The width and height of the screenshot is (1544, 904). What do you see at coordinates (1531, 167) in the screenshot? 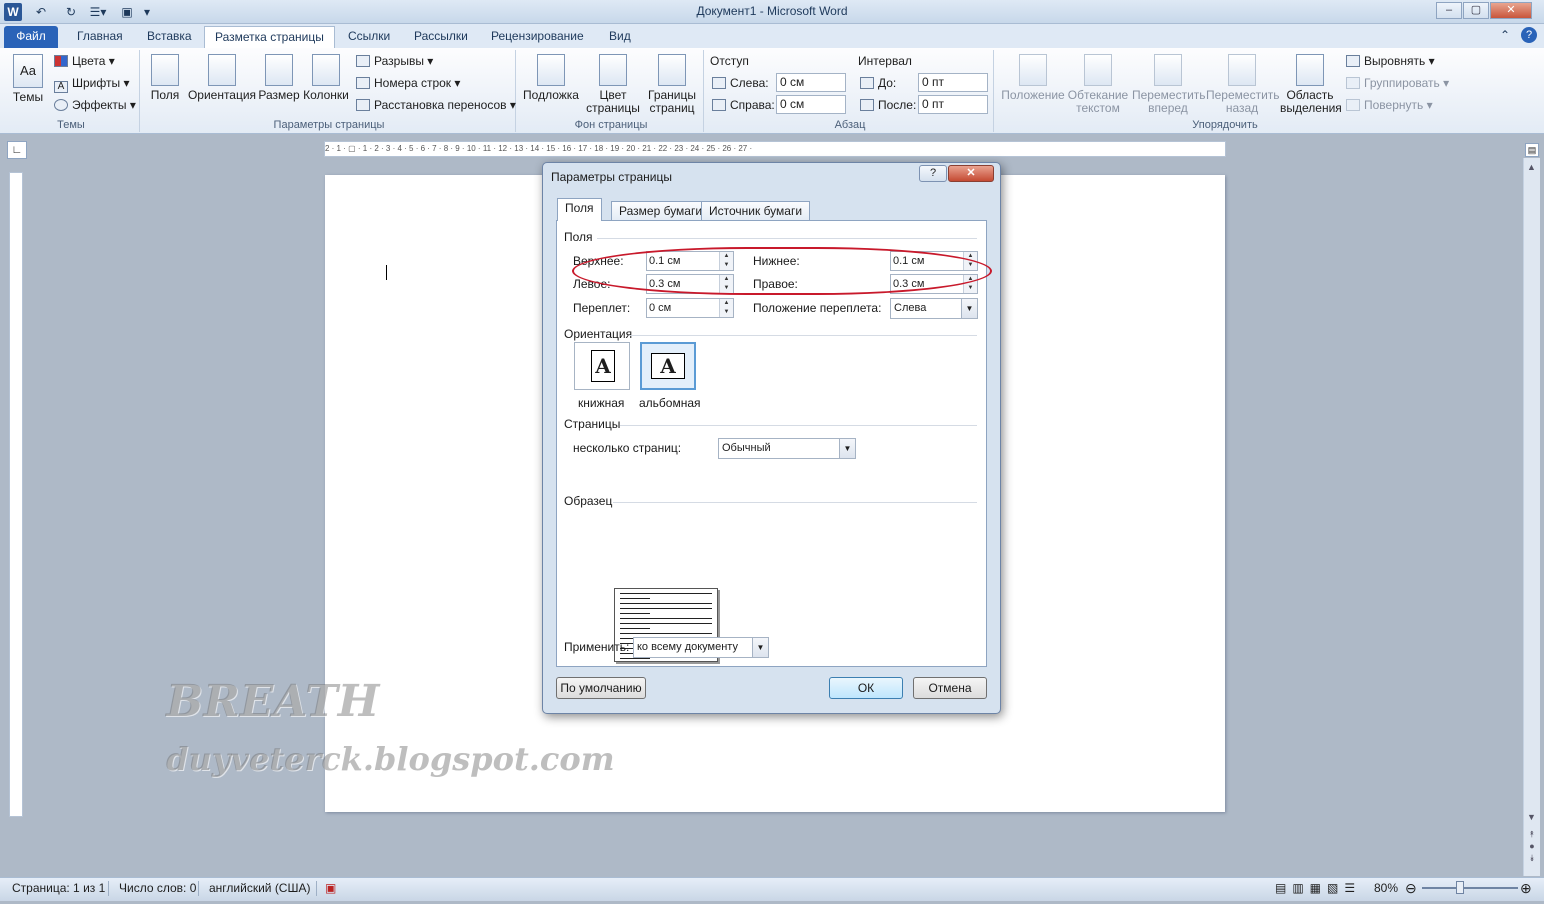
I see `scroll-up-icon: ▲` at bounding box center [1531, 167].